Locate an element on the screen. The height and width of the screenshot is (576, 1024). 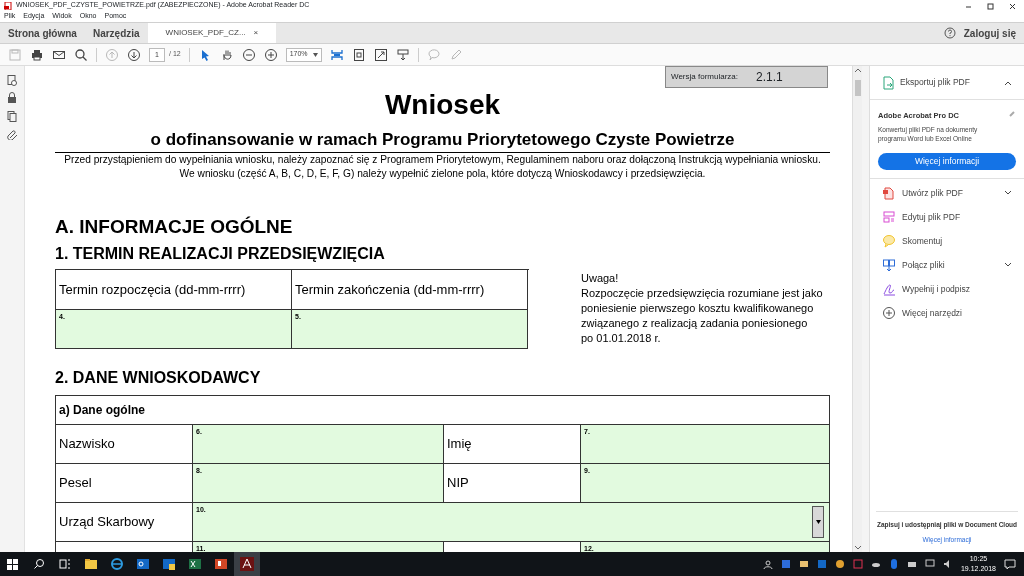
note-line: związanego z realizacją zadania poniesionego is located at coordinates (695, 323).